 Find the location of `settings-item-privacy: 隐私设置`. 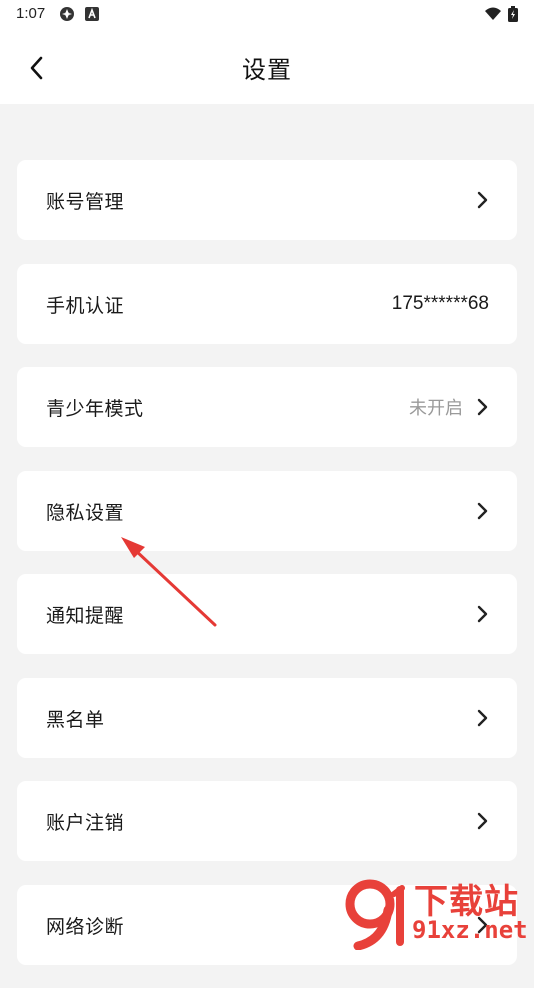

settings-item-privacy: 隐私设置 is located at coordinates (267, 510).